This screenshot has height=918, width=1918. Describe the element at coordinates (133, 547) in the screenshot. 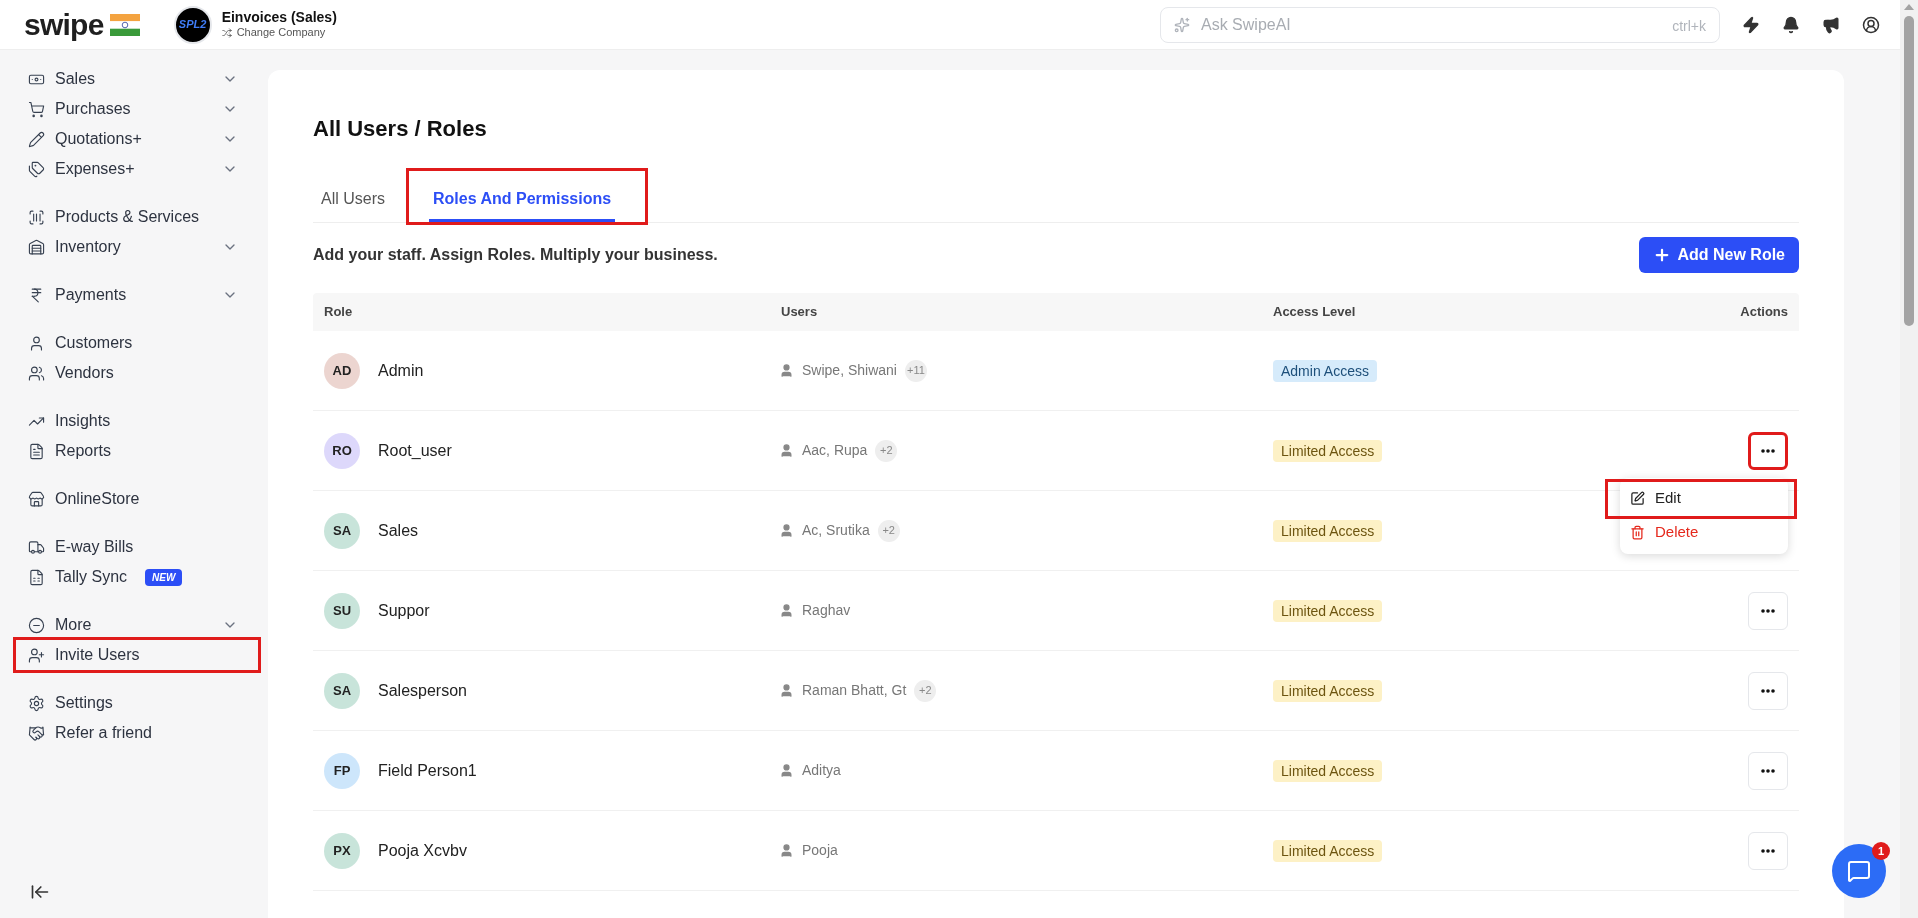

I see `sidebar-item: E-way Bills` at that location.